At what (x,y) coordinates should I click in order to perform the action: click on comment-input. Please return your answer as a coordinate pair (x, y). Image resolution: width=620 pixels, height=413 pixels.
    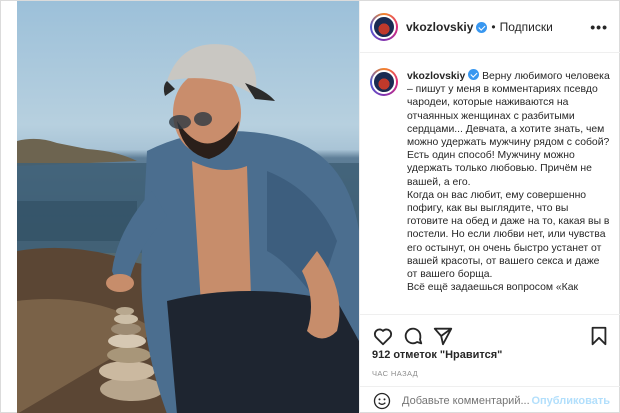
    Looking at the image, I should click on (472, 400).